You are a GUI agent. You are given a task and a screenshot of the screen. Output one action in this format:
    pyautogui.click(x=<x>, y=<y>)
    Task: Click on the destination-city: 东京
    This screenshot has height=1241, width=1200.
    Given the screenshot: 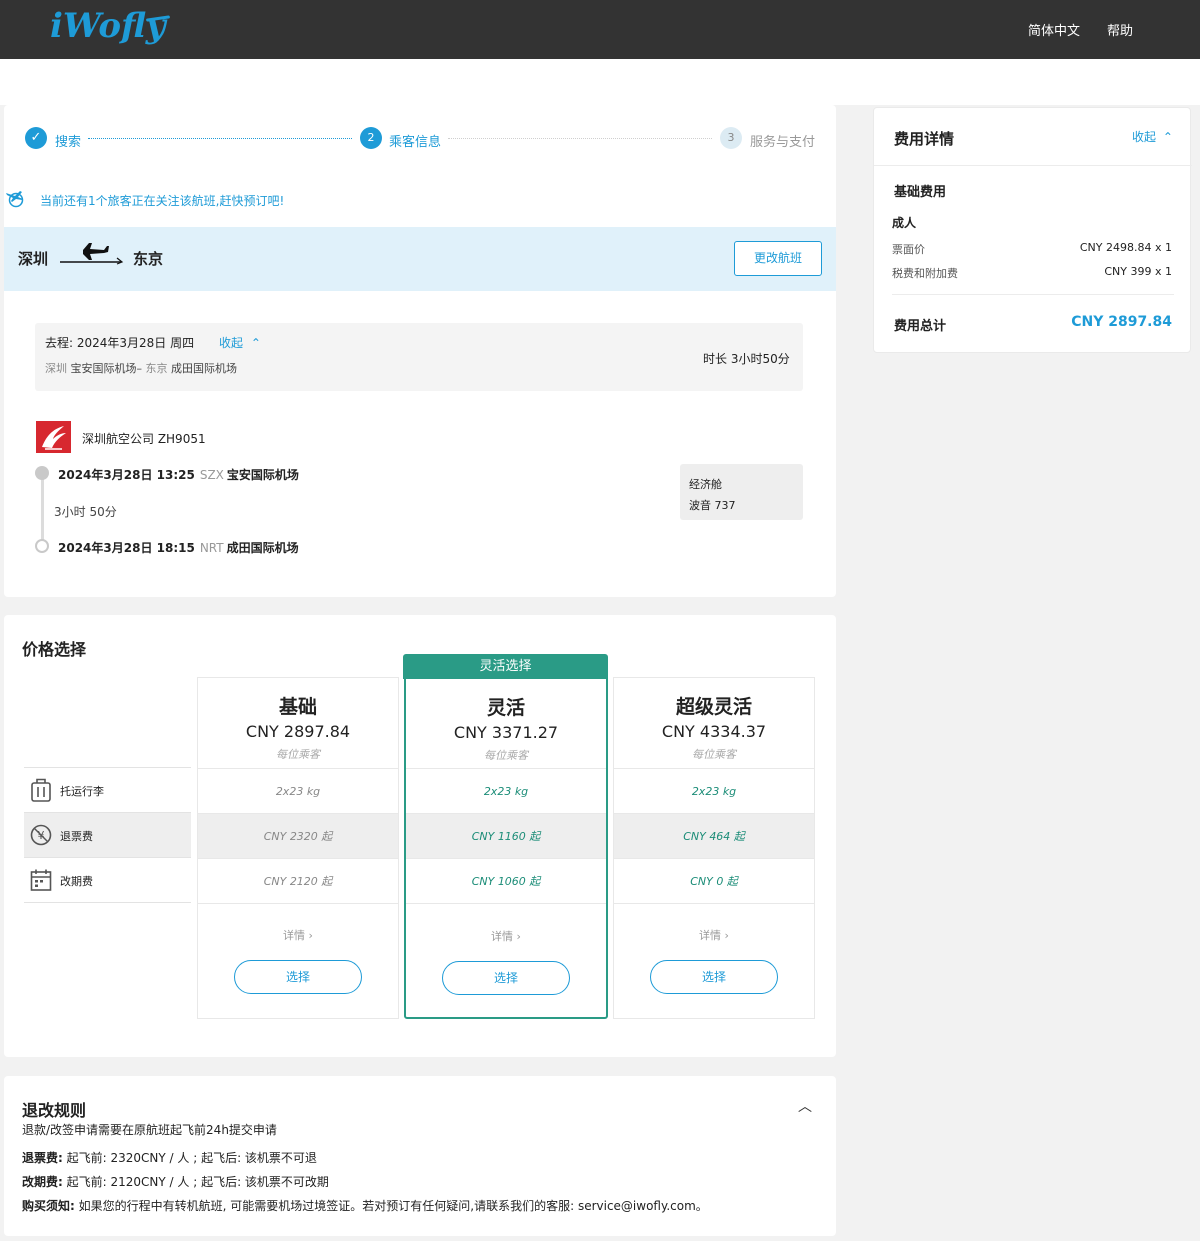 What is the action you would take?
    pyautogui.click(x=148, y=259)
    